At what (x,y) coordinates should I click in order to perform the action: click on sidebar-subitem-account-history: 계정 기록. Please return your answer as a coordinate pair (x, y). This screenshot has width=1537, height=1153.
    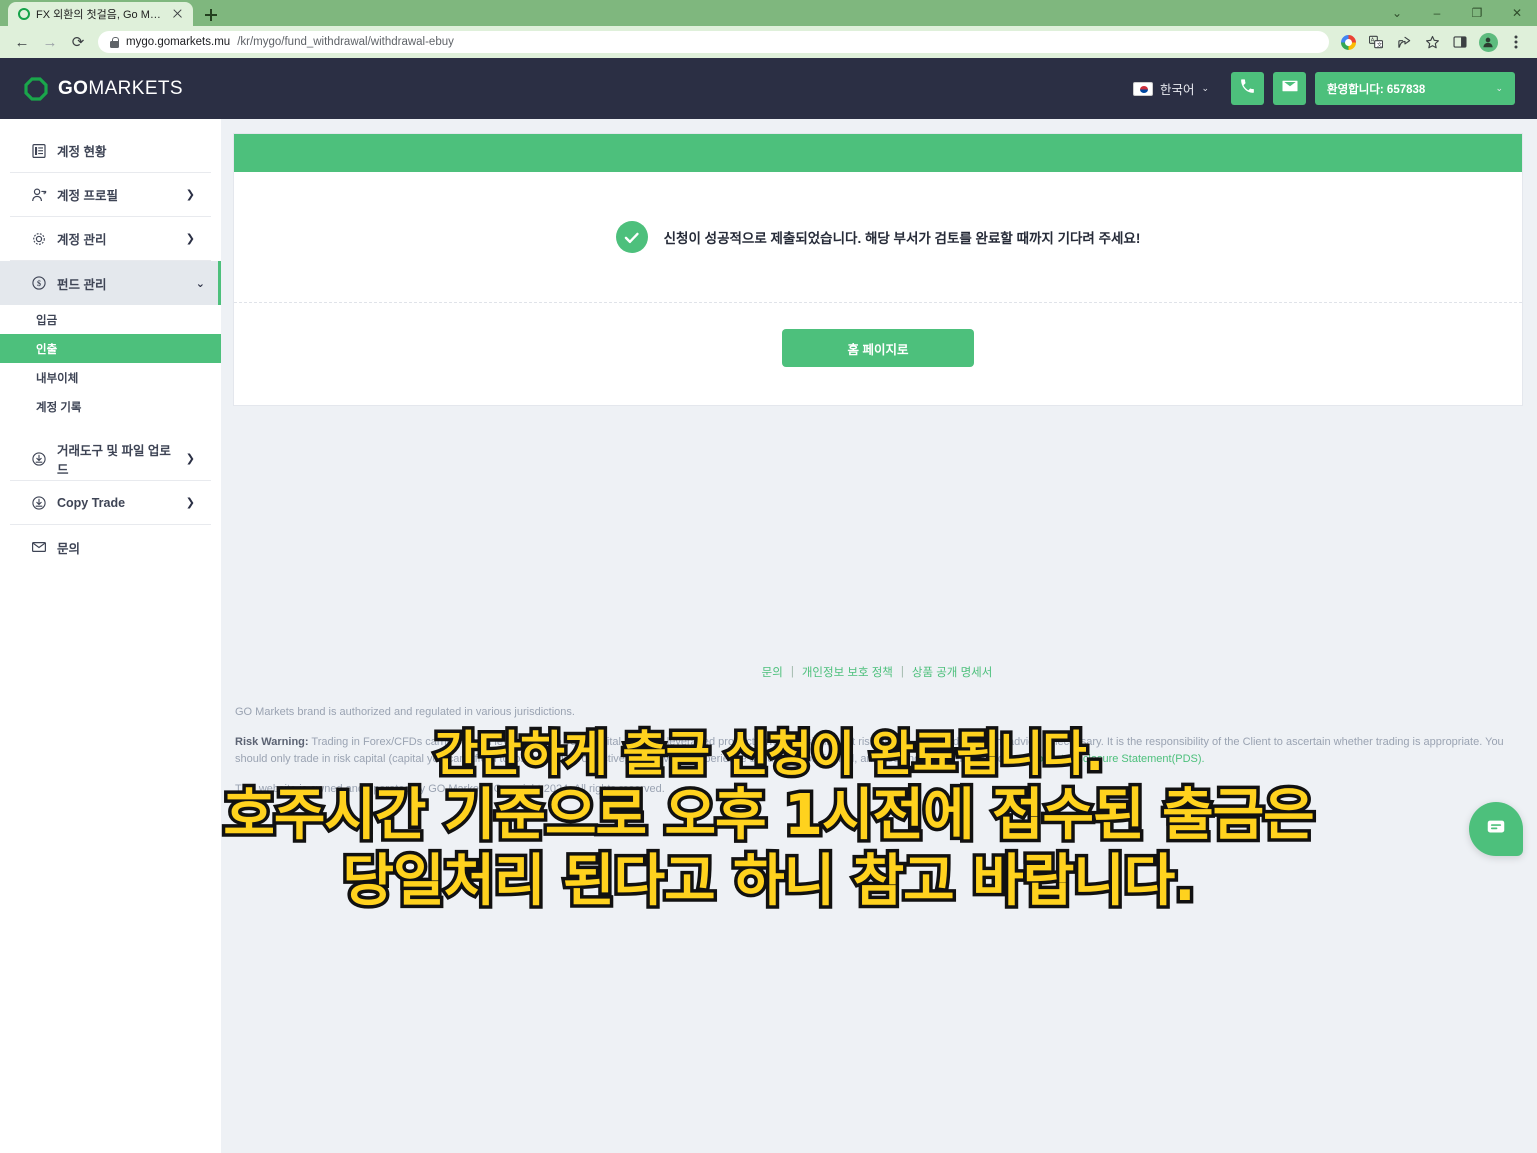
    Looking at the image, I should click on (110, 406).